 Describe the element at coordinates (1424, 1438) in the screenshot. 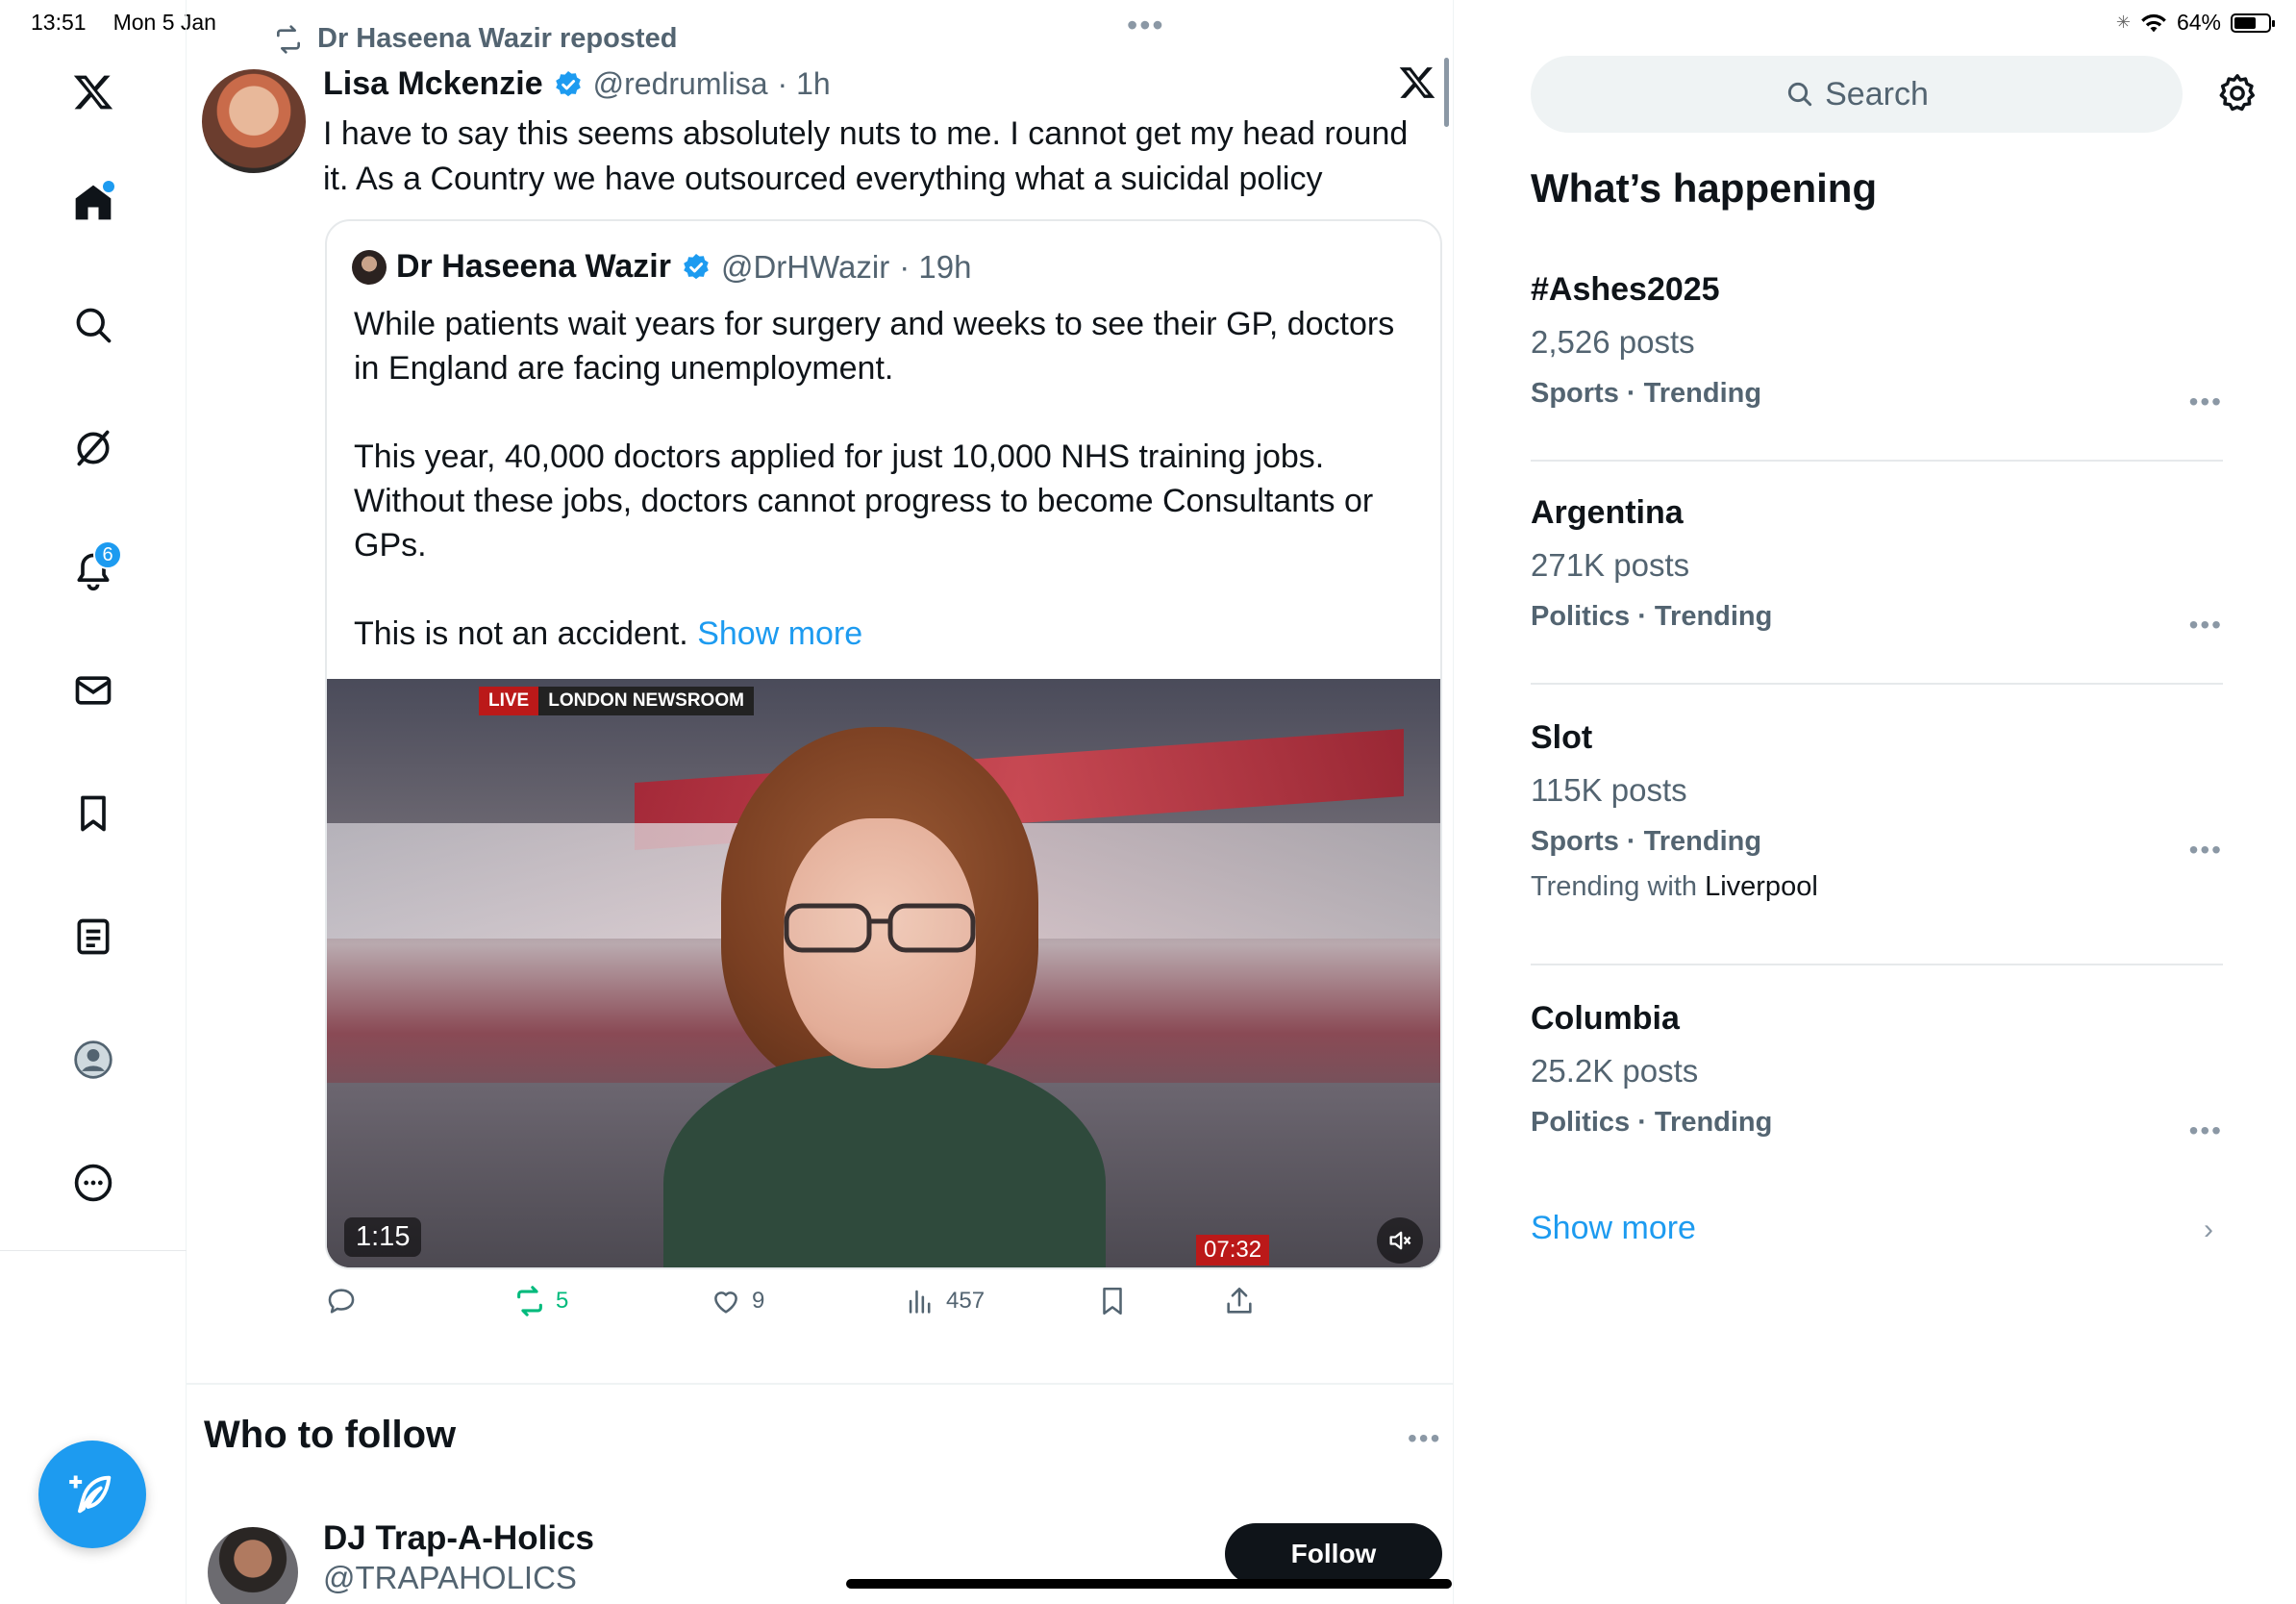

I see `who-to-follow-more-icon: •••` at that location.